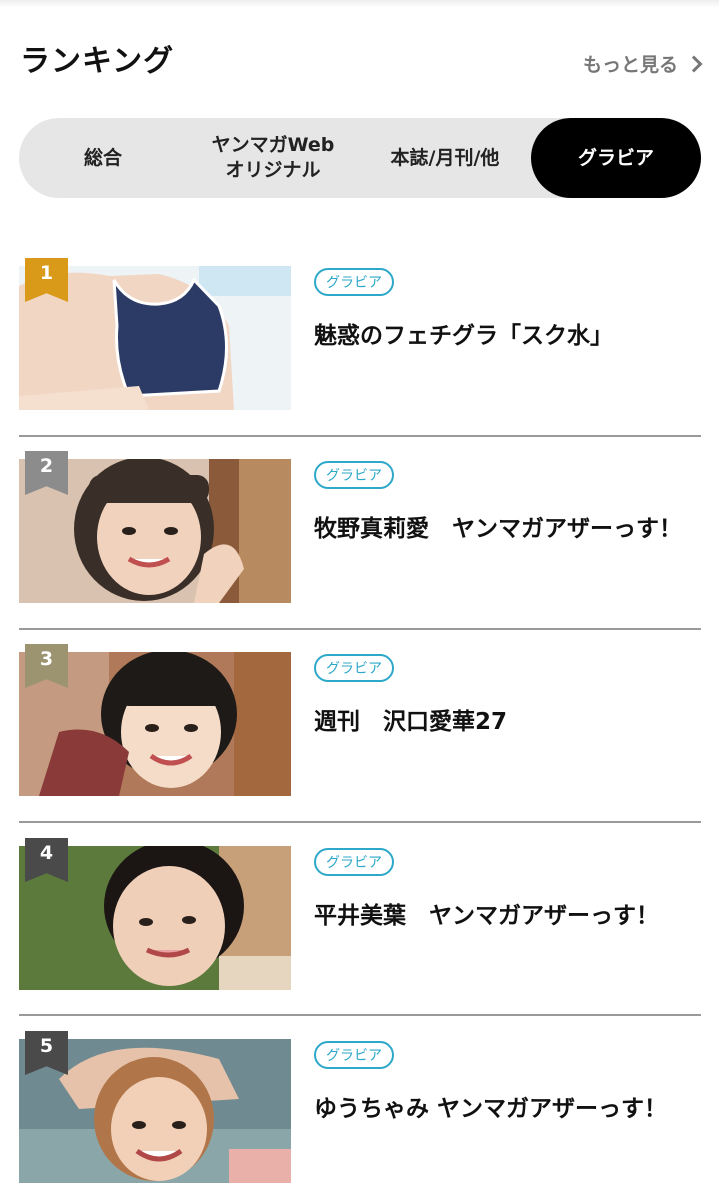 Image resolution: width=719 pixels, height=1200 pixels. Describe the element at coordinates (506, 333) in the screenshot. I see `item-title: 魅惑のフェチグラ「スク水」` at that location.